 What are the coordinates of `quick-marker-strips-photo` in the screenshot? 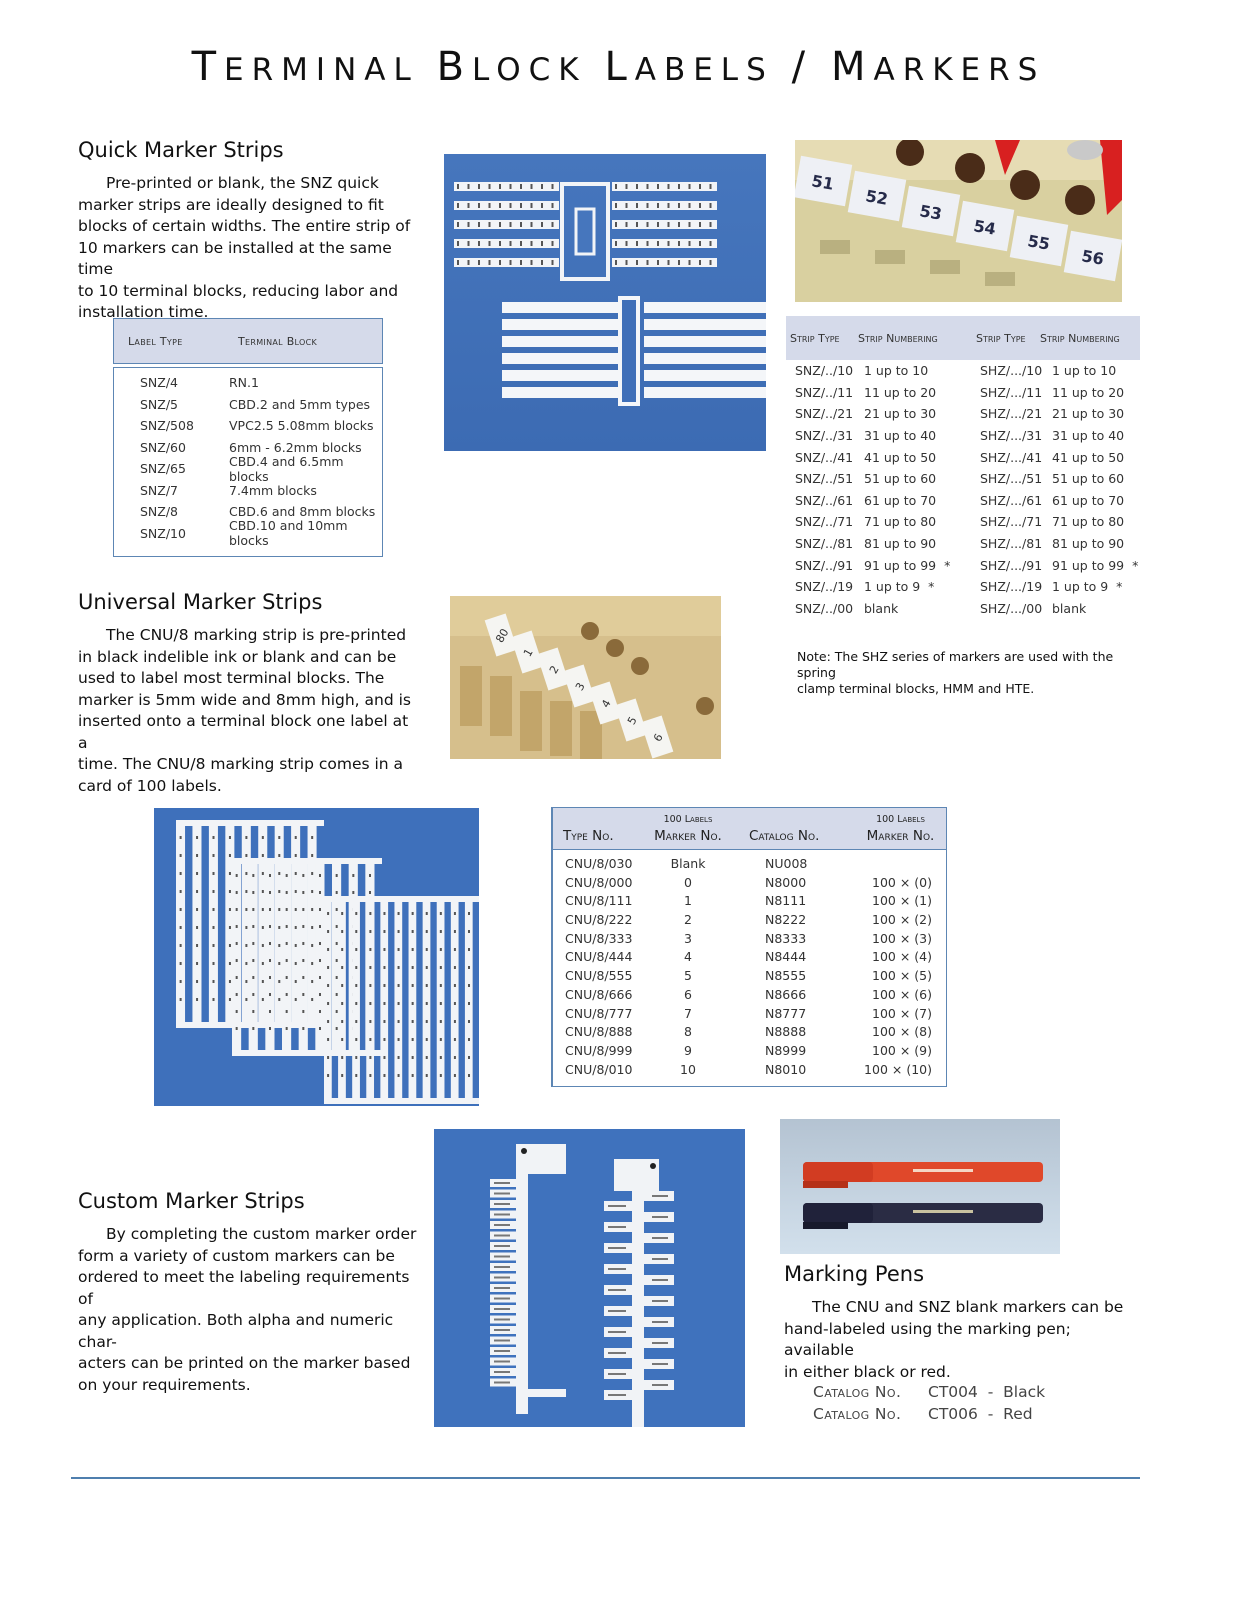 It's located at (605, 302).